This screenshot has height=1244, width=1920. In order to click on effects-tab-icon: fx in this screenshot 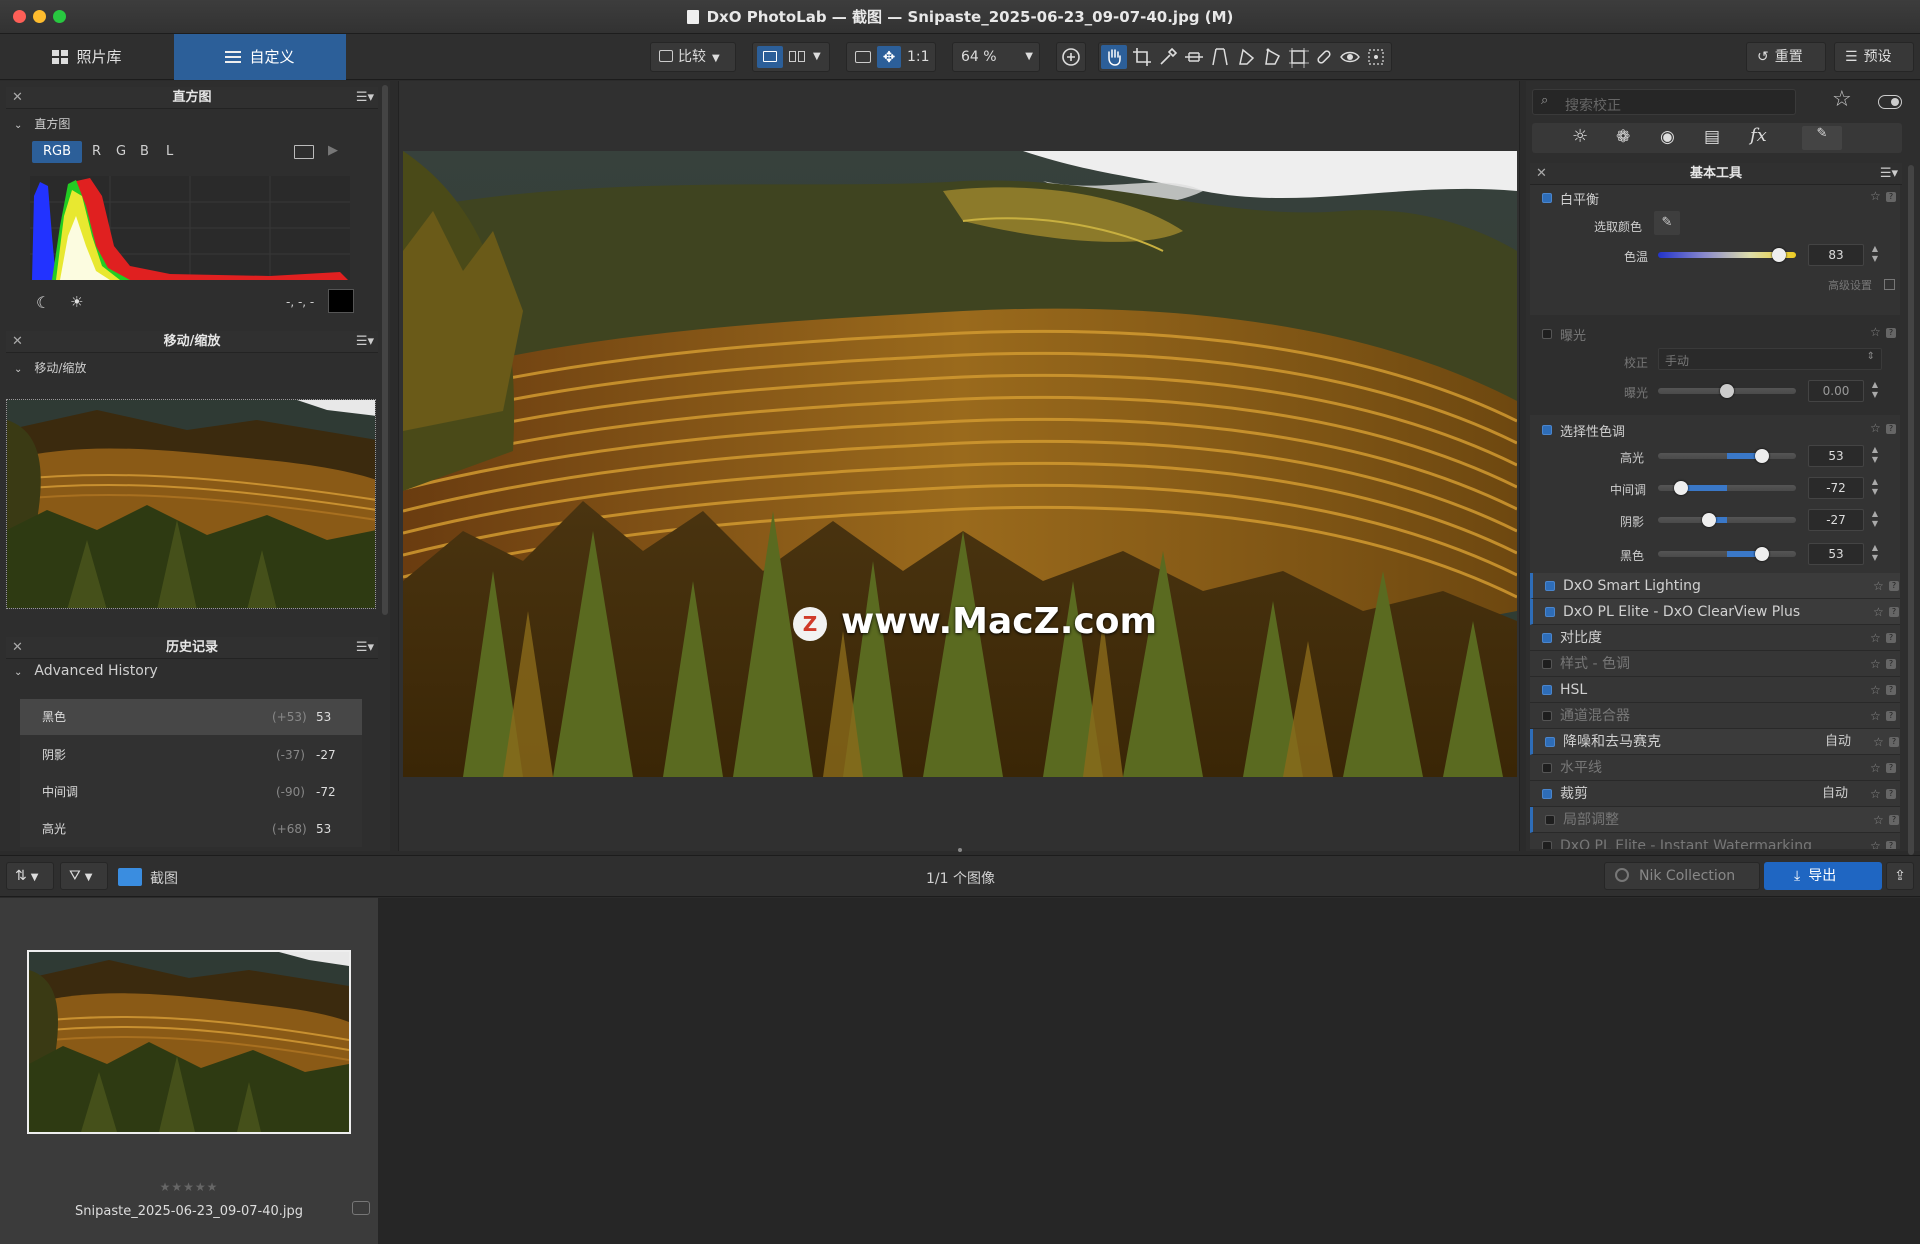, I will do `click(1758, 135)`.